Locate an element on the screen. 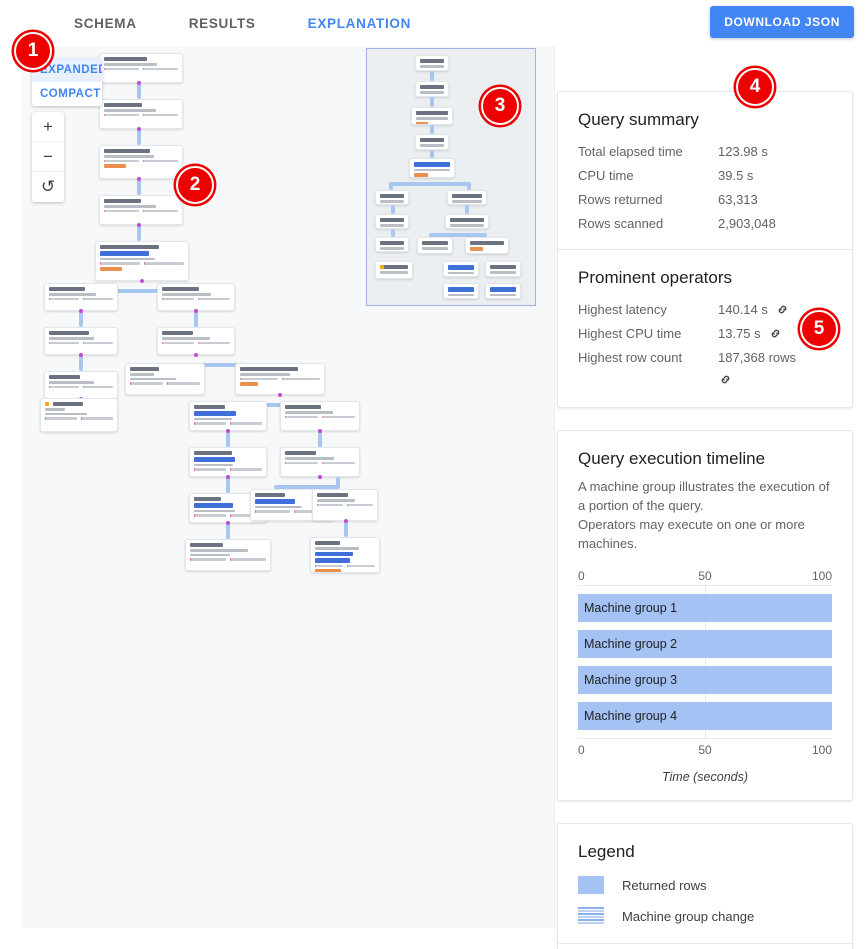 This screenshot has height=949, width=865. warning-icon is located at coordinates (47, 404).